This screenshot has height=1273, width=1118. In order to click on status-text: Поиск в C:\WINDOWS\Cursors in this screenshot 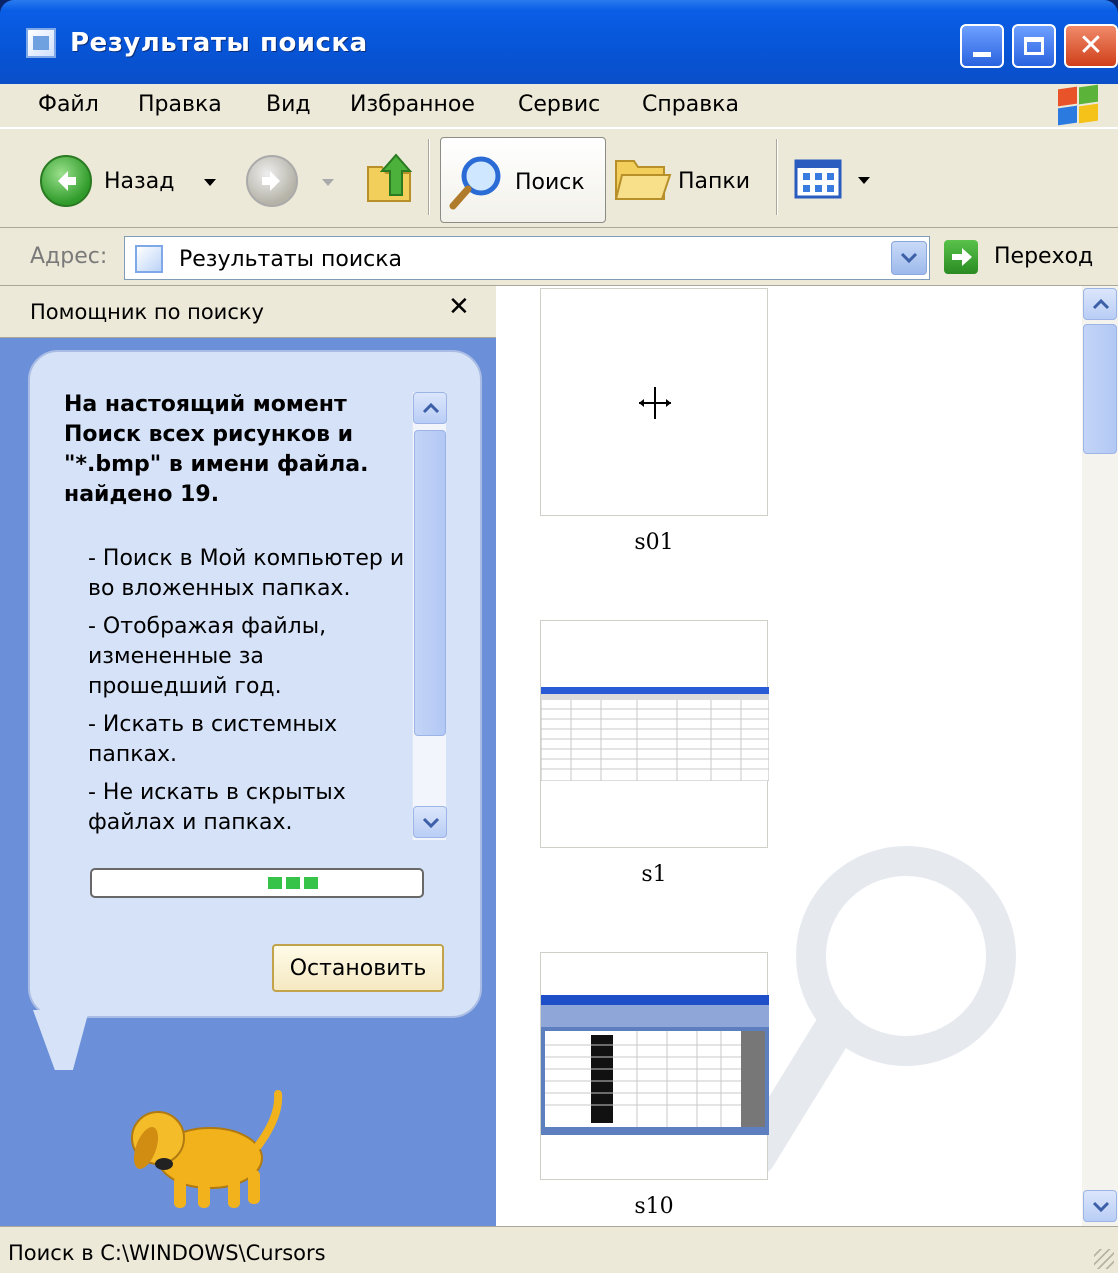, I will do `click(167, 1253)`.